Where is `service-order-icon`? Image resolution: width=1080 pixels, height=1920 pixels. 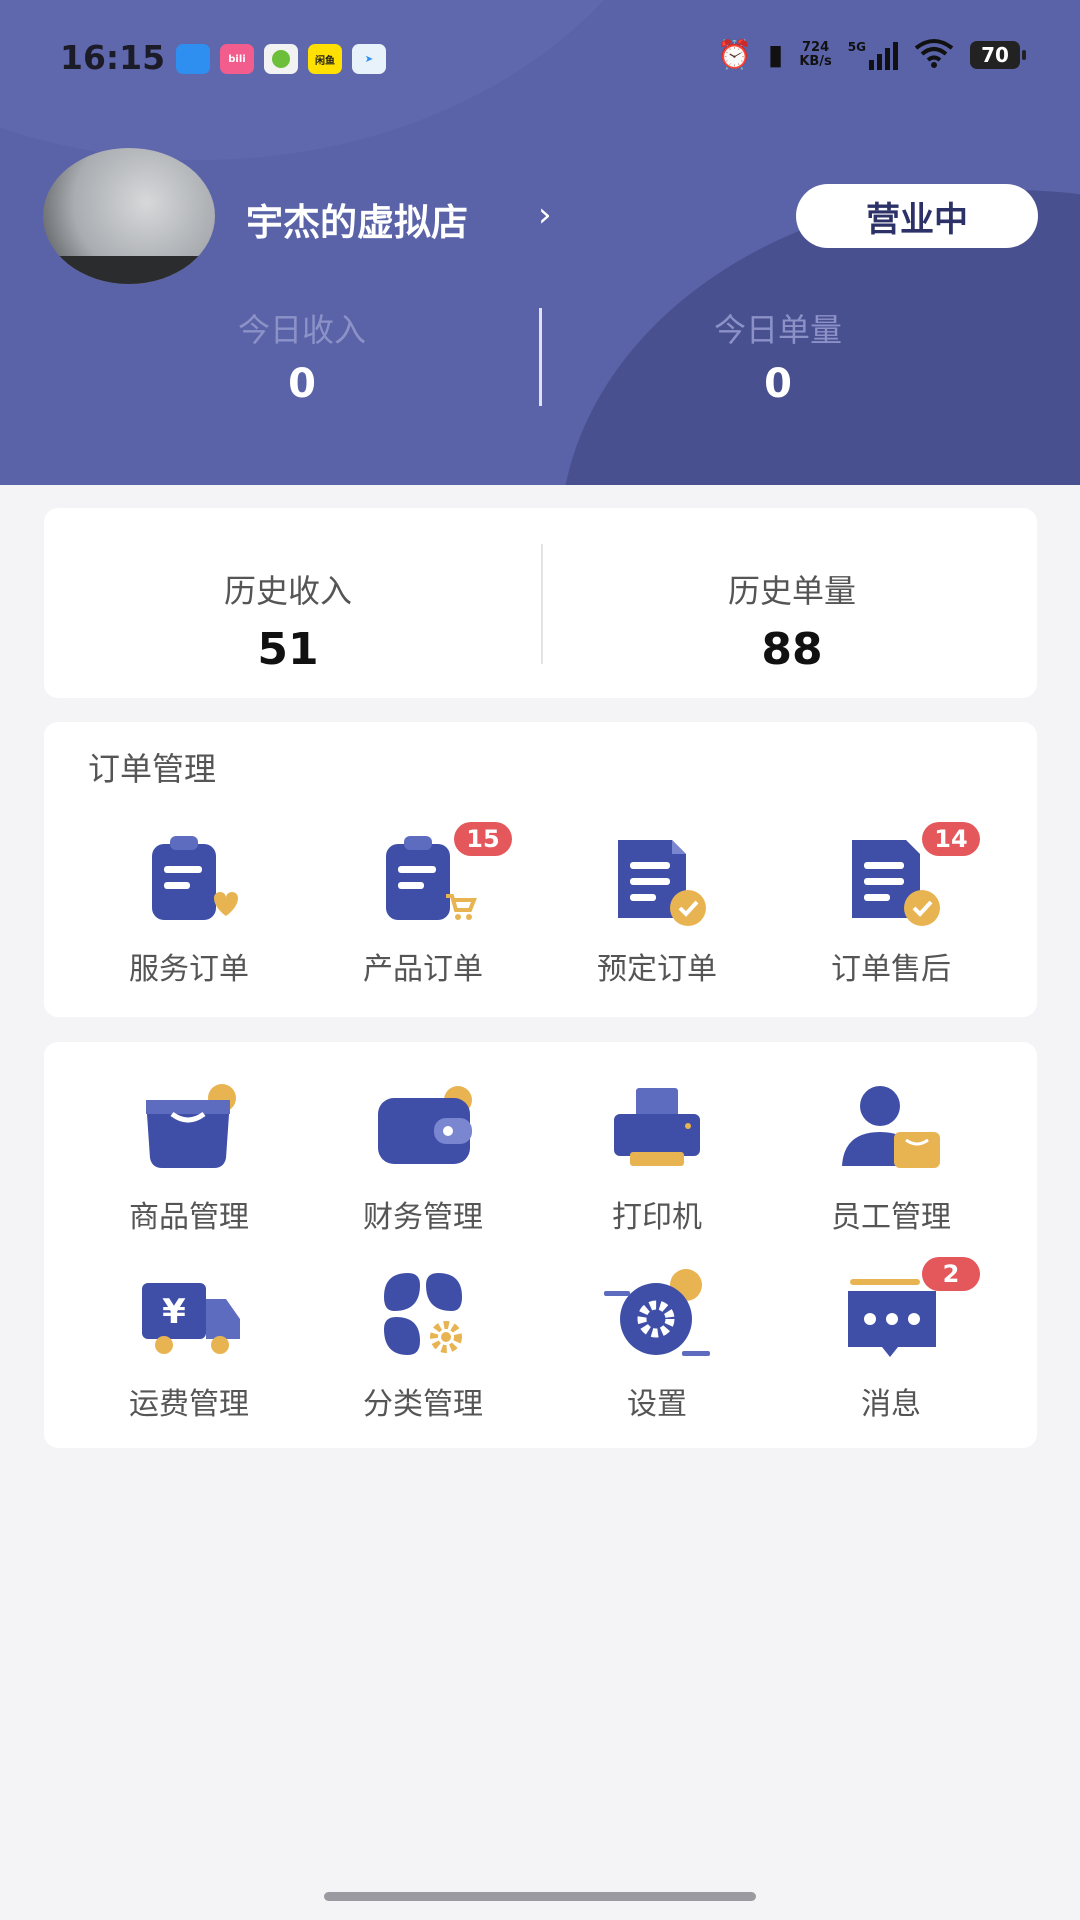 service-order-icon is located at coordinates (189, 882).